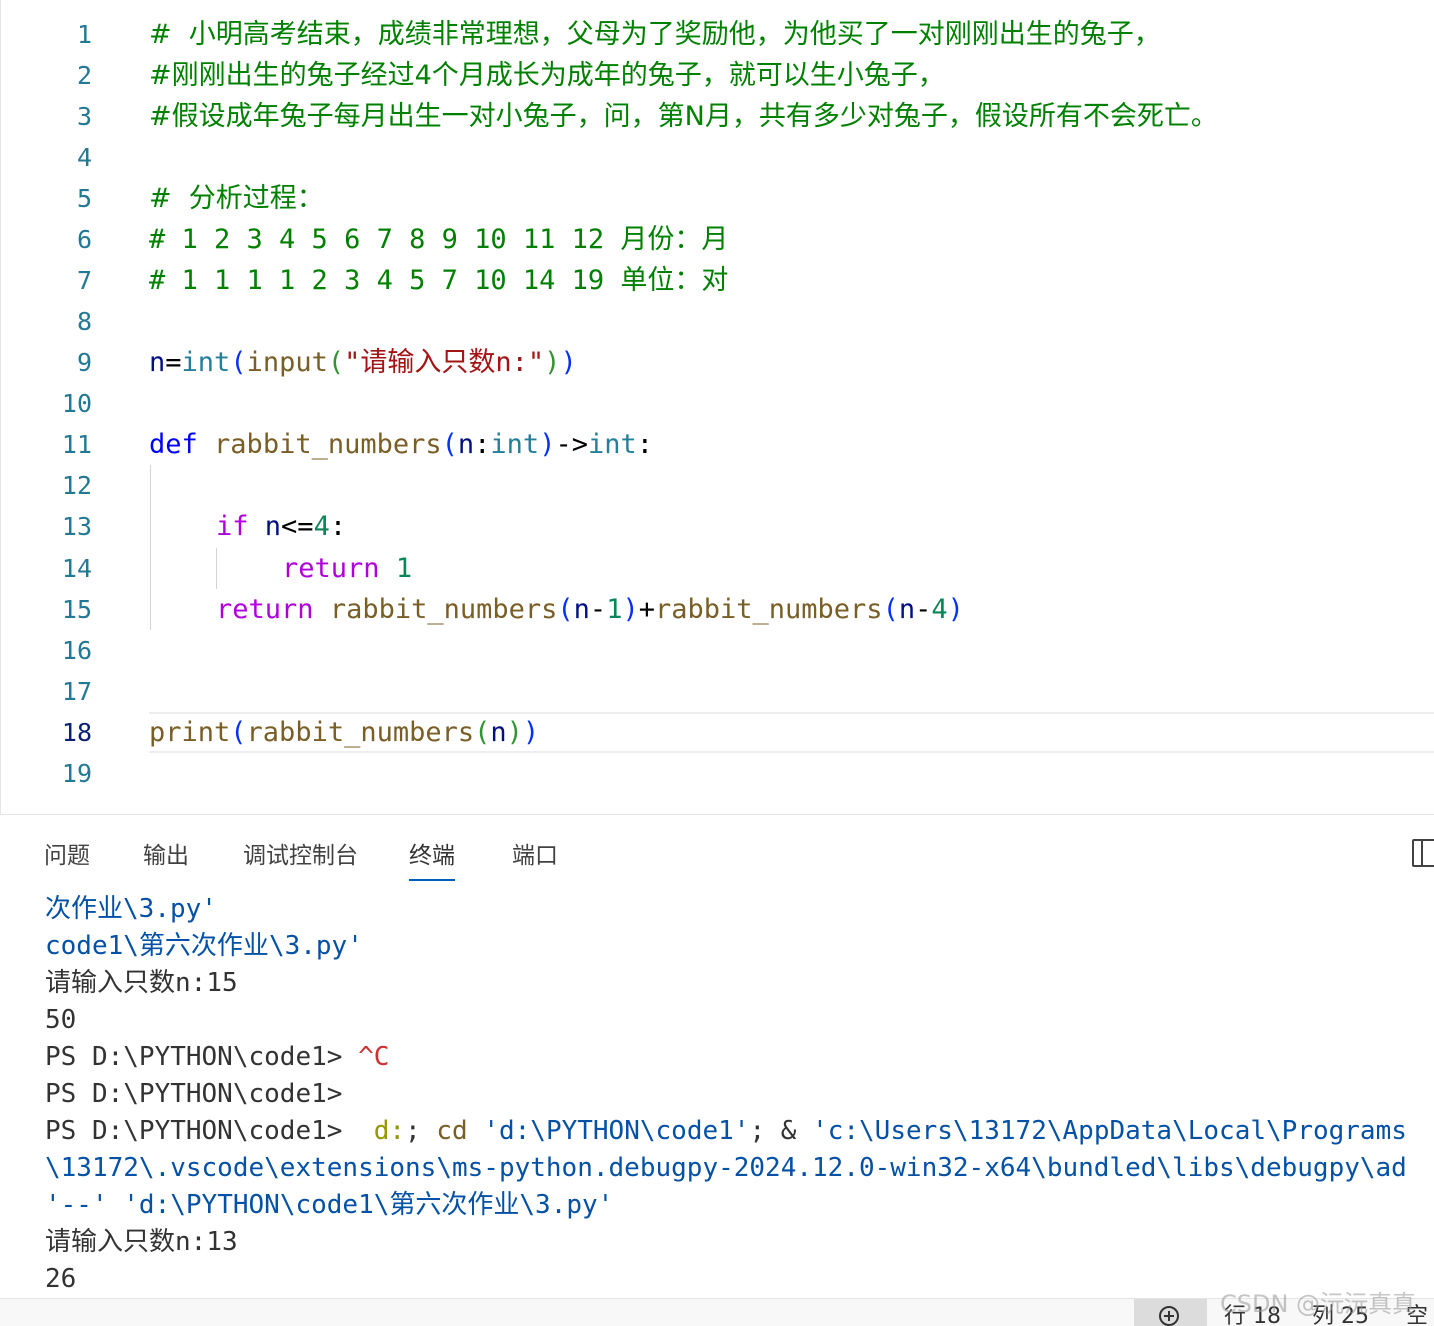  What do you see at coordinates (76, 526) in the screenshot?
I see `line-number: 13` at bounding box center [76, 526].